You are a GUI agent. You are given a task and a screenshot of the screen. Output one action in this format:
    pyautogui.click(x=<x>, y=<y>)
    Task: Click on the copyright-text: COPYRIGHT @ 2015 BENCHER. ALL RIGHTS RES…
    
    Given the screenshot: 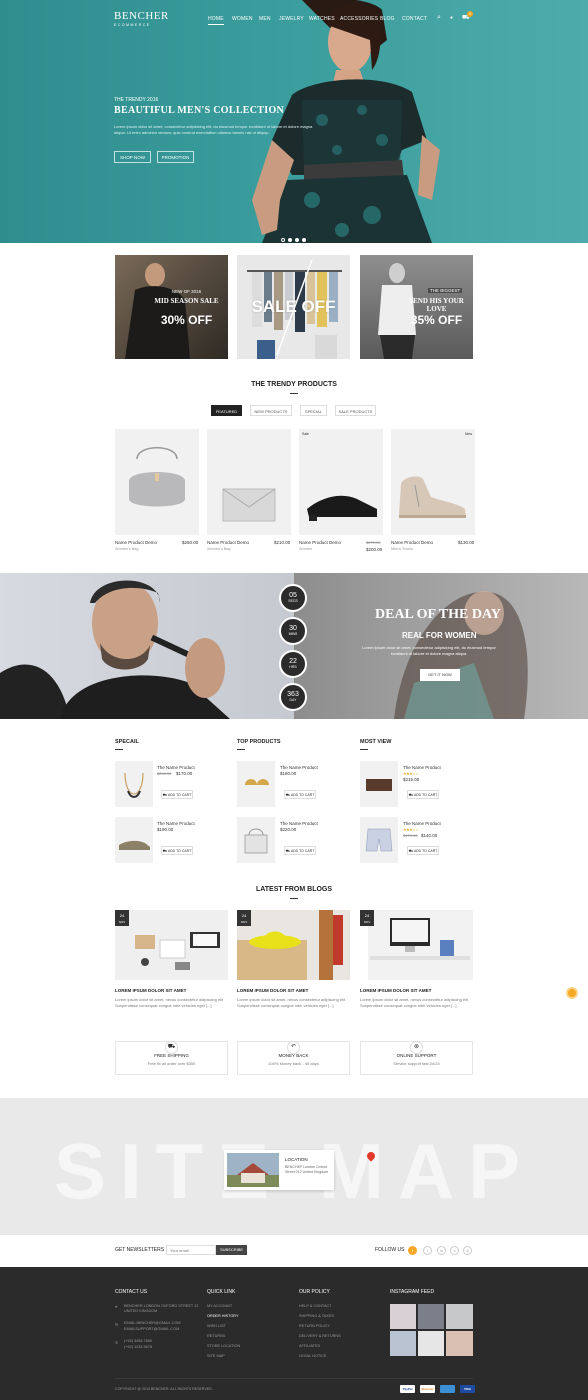 What is the action you would take?
    pyautogui.click(x=164, y=1389)
    